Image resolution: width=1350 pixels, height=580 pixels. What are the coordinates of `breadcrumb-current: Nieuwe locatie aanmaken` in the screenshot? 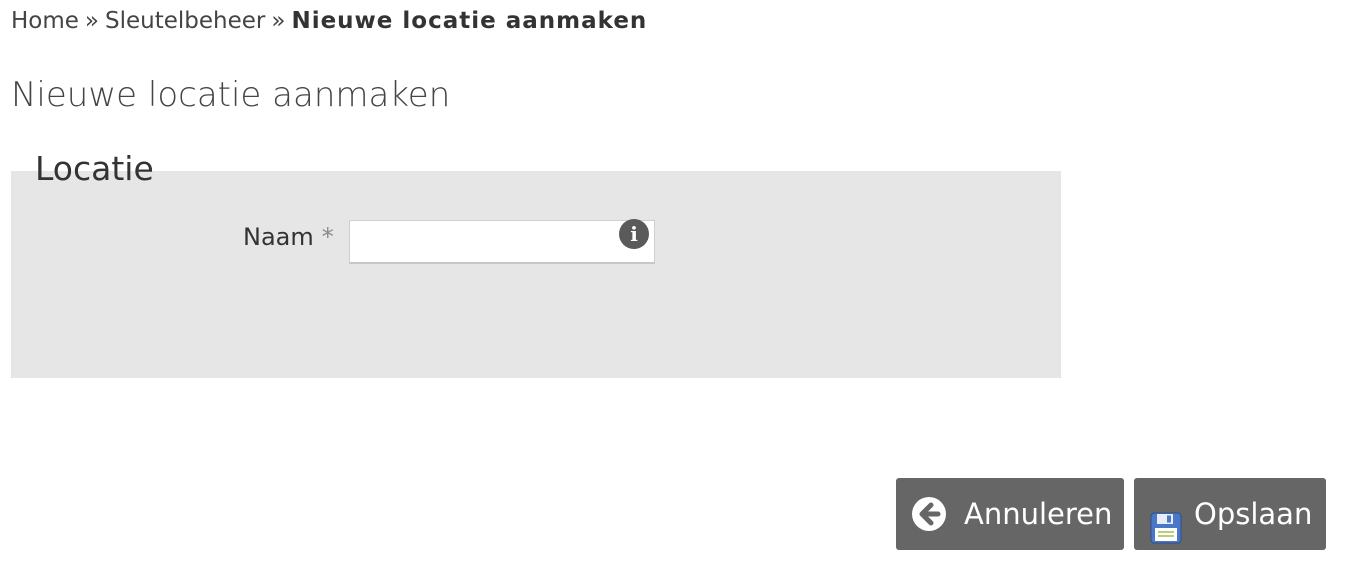 It's located at (469, 21).